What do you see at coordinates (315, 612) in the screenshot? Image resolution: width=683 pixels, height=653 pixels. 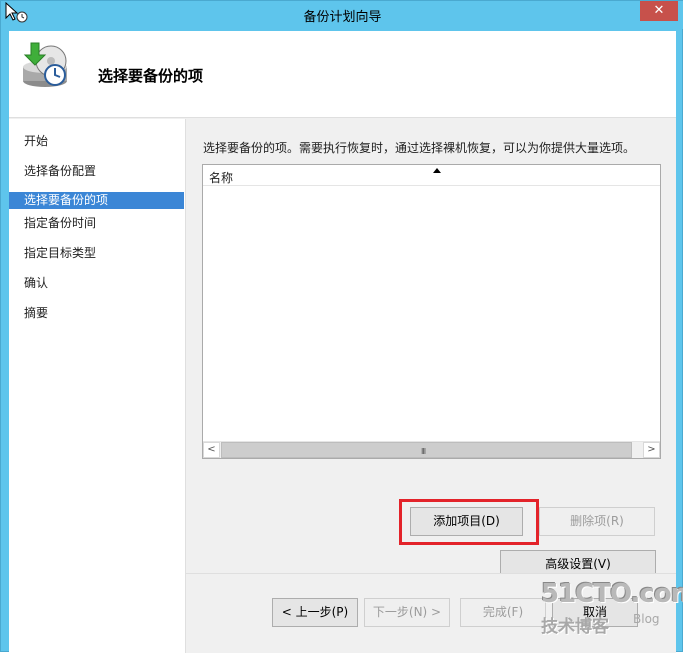 I see `back-button: < 上一步(P)` at bounding box center [315, 612].